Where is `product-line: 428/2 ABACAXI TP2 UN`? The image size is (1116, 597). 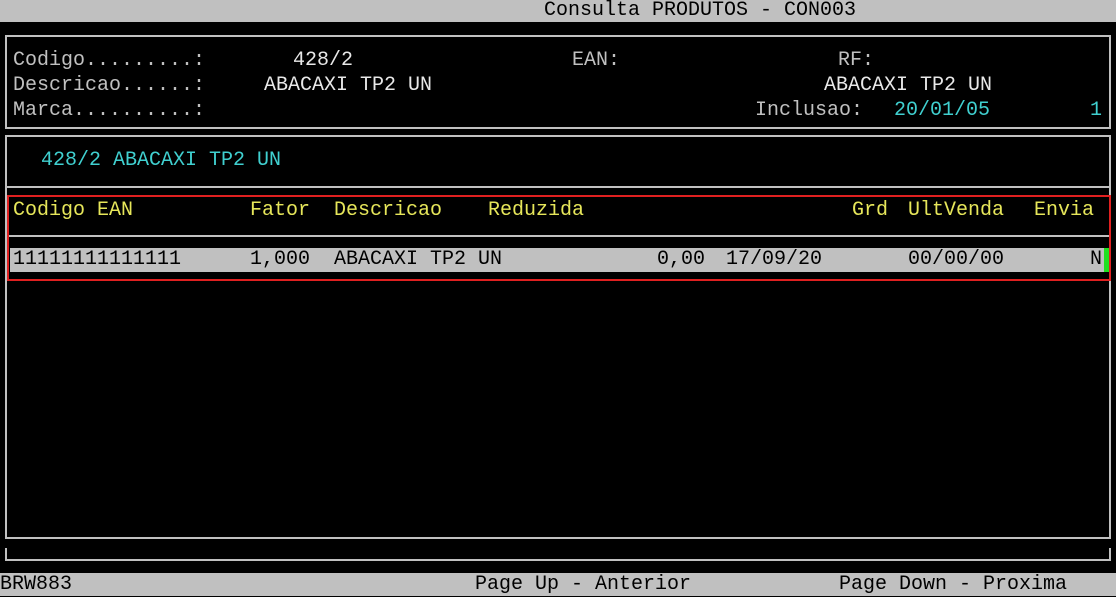 product-line: 428/2 ABACAXI TP2 UN is located at coordinates (161, 160).